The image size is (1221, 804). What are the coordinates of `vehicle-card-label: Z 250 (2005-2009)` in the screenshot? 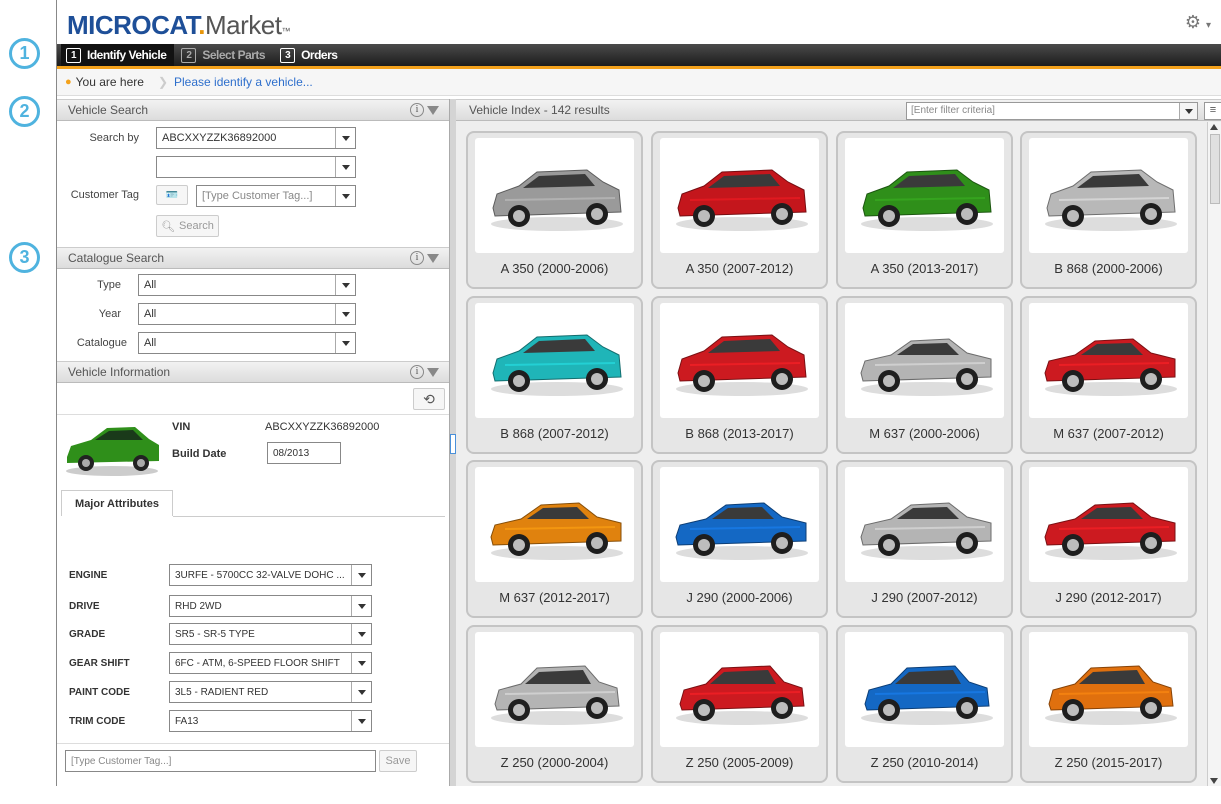 It's located at (739, 762).